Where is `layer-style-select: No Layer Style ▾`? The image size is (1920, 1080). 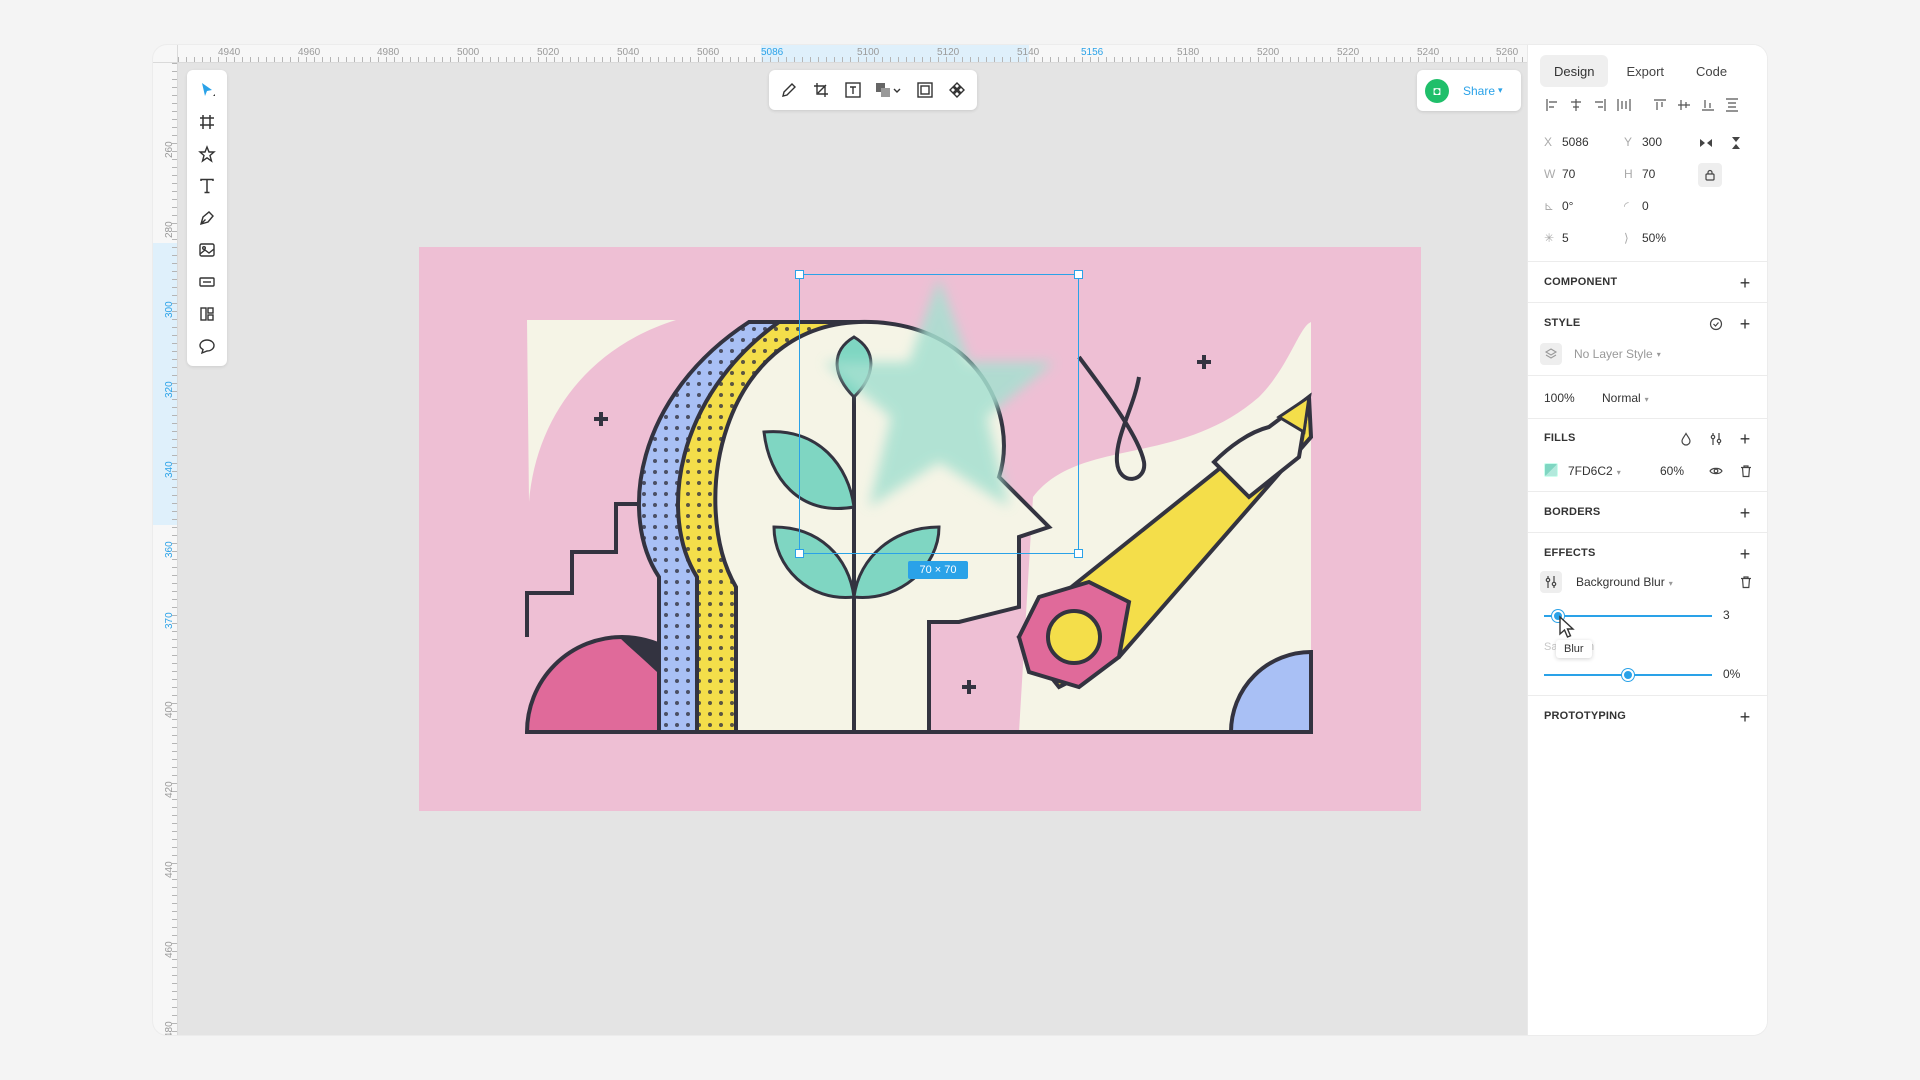
layer-style-select: No Layer Style ▾ is located at coordinates (1600, 354).